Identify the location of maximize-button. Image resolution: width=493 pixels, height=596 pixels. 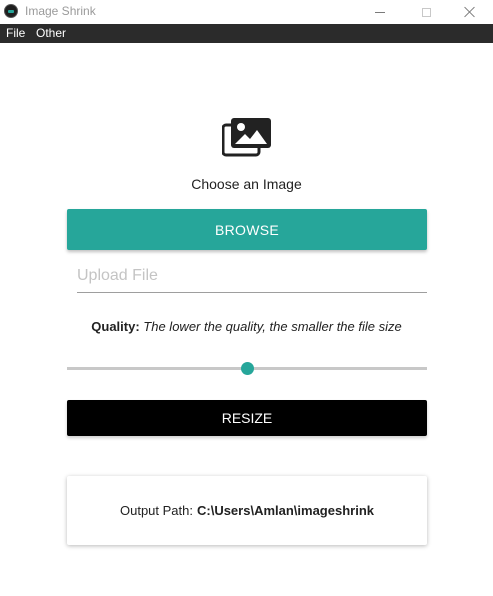
(426, 12).